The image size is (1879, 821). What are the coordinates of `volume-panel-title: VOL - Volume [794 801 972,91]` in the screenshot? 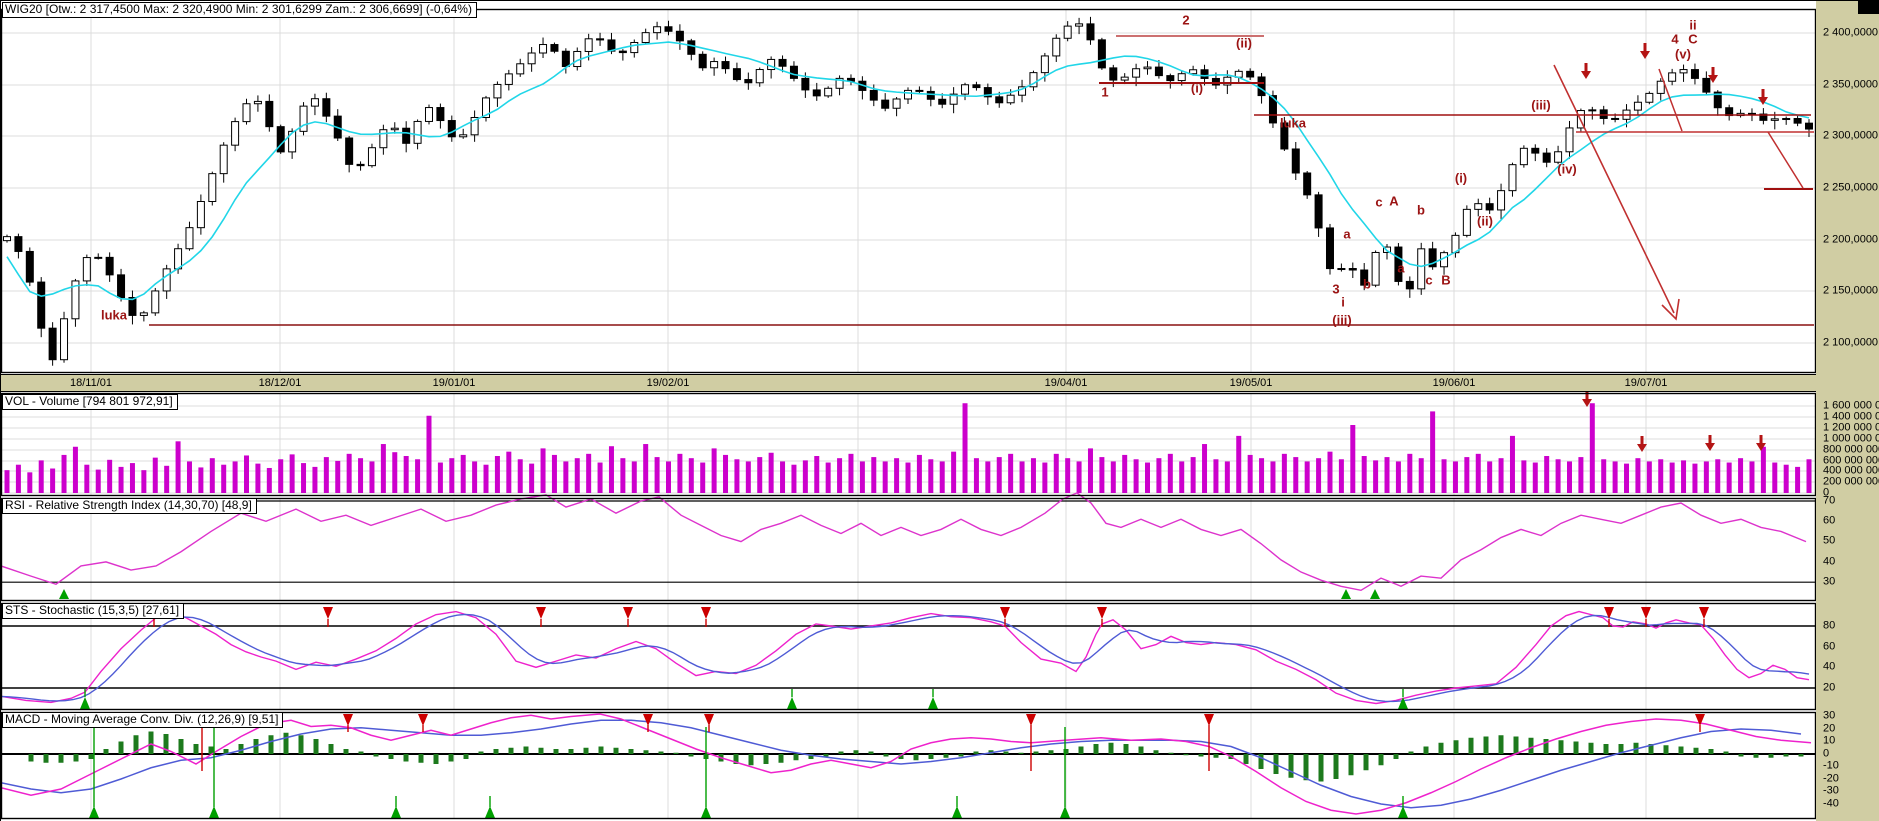 It's located at (90, 402).